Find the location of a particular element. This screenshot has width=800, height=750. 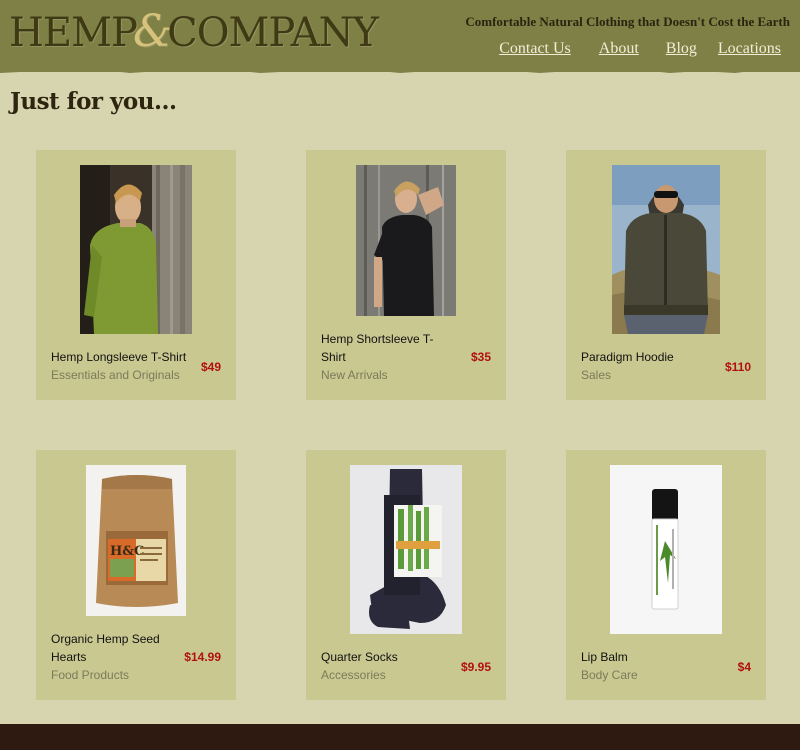

product-name: Quarter Socks is located at coordinates (398, 657).